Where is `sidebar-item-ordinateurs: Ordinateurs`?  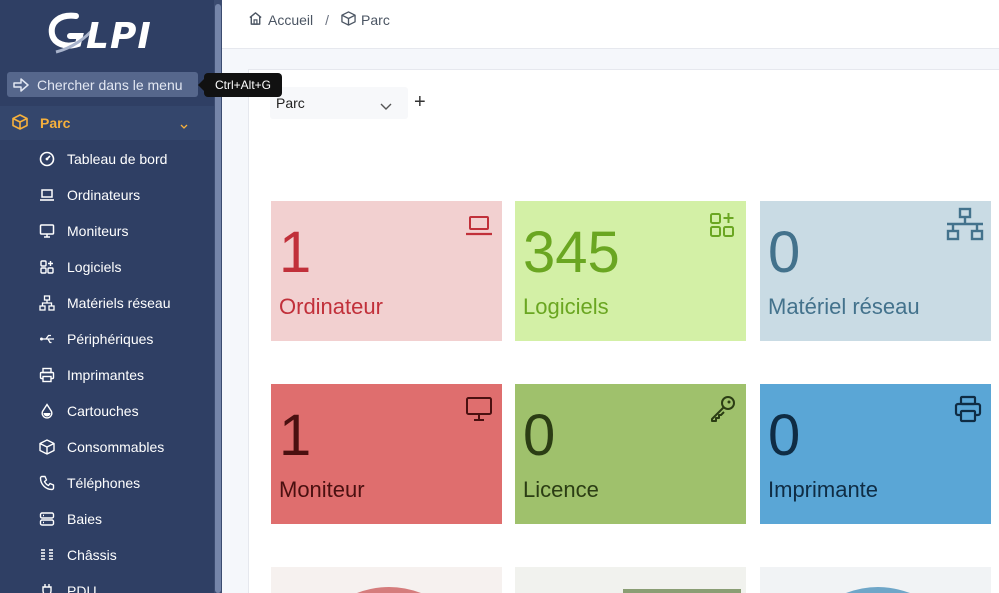 sidebar-item-ordinateurs: Ordinateurs is located at coordinates (107, 195).